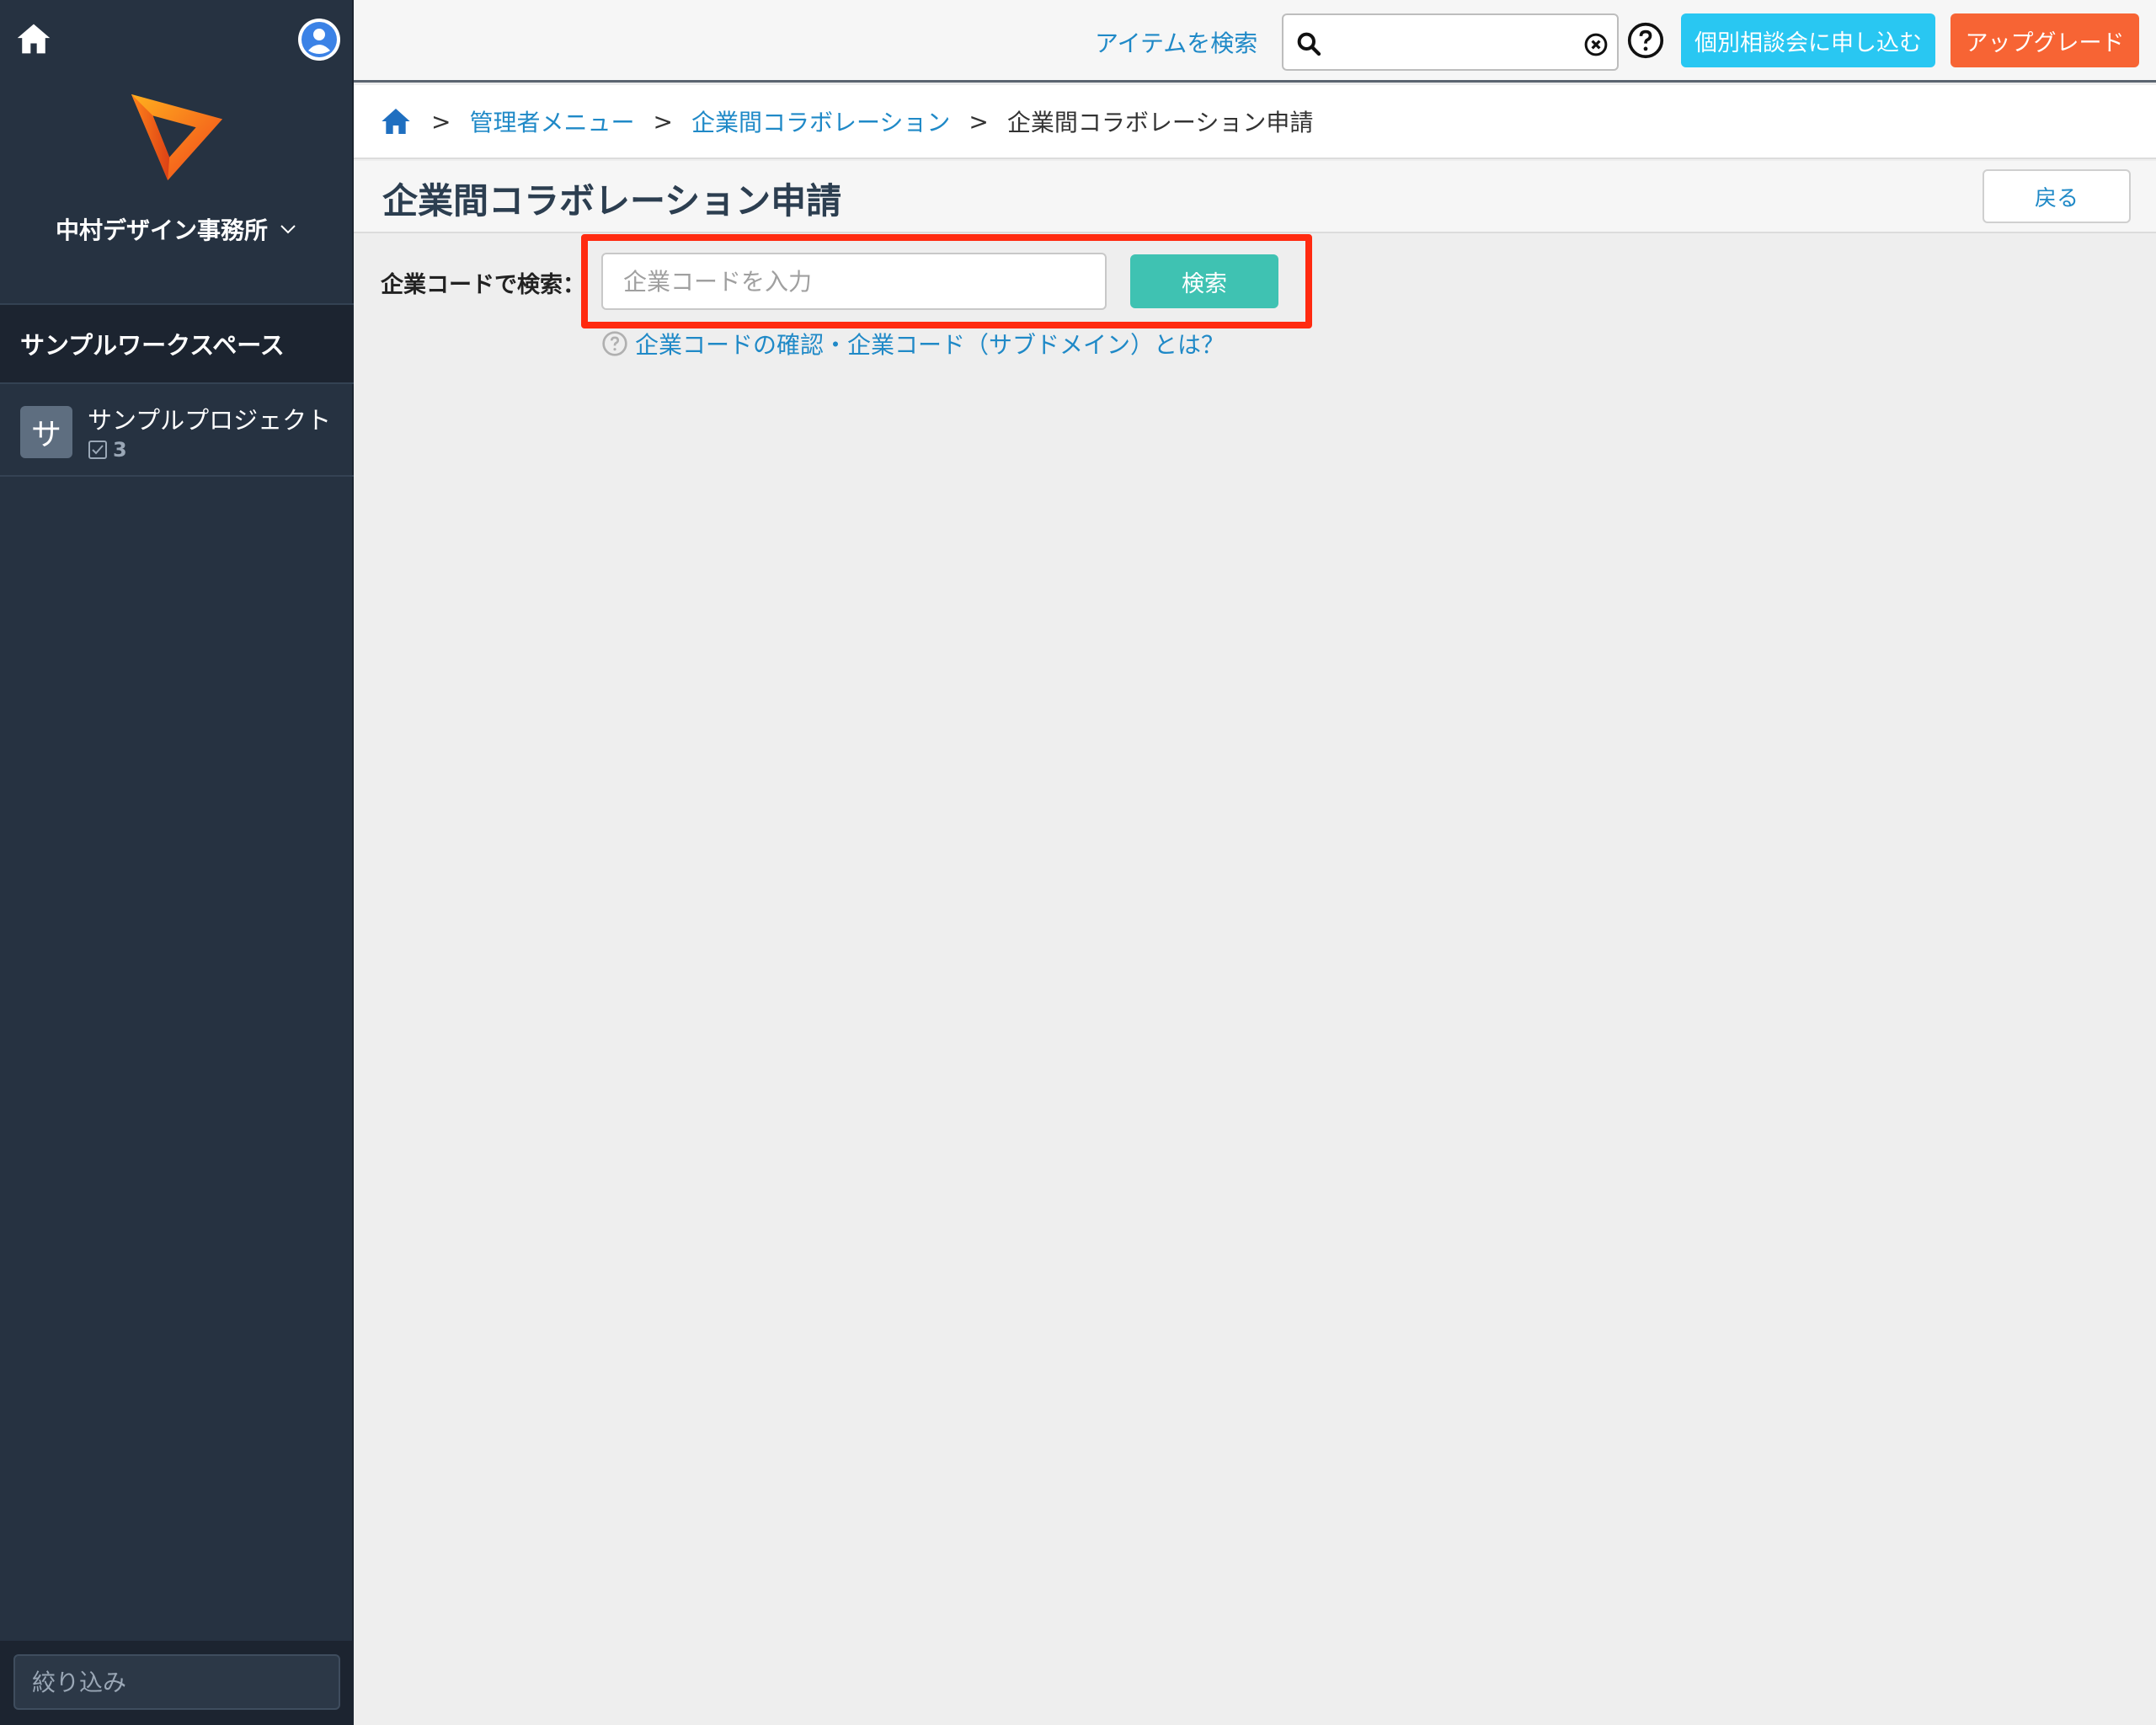 The width and height of the screenshot is (2156, 1725). Describe the element at coordinates (2045, 40) in the screenshot. I see `upgrade-button: アップグレード` at that location.